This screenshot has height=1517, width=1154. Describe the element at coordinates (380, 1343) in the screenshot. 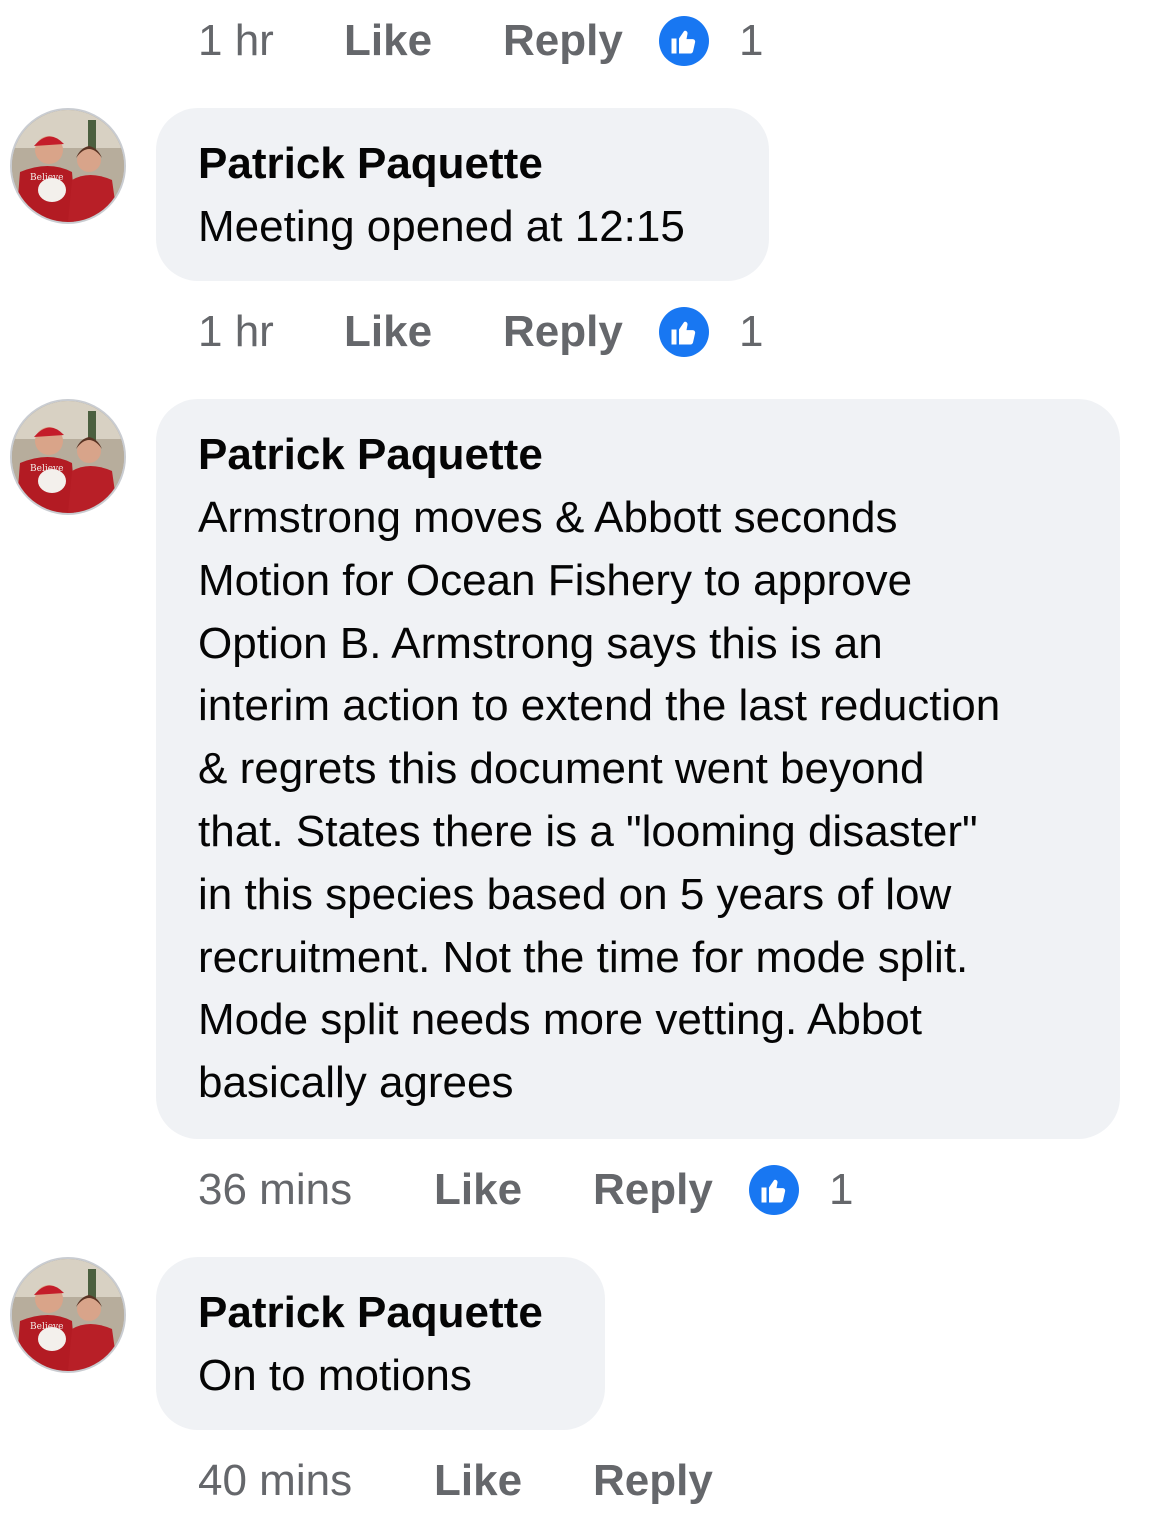

I see `comment-bubble: Patrick Paquette On to motions` at that location.